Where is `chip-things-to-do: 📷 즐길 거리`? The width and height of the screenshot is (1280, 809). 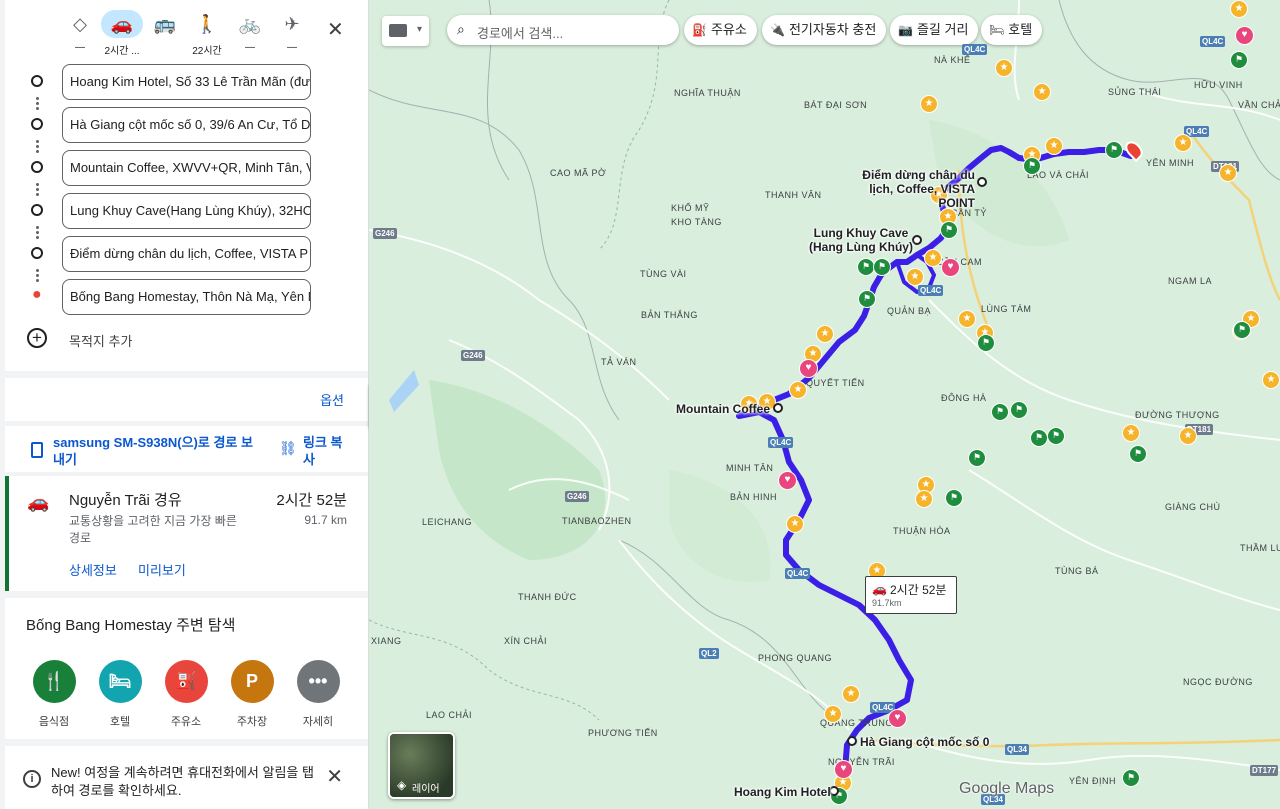
chip-things-to-do: 📷 즐길 거리 is located at coordinates (934, 30).